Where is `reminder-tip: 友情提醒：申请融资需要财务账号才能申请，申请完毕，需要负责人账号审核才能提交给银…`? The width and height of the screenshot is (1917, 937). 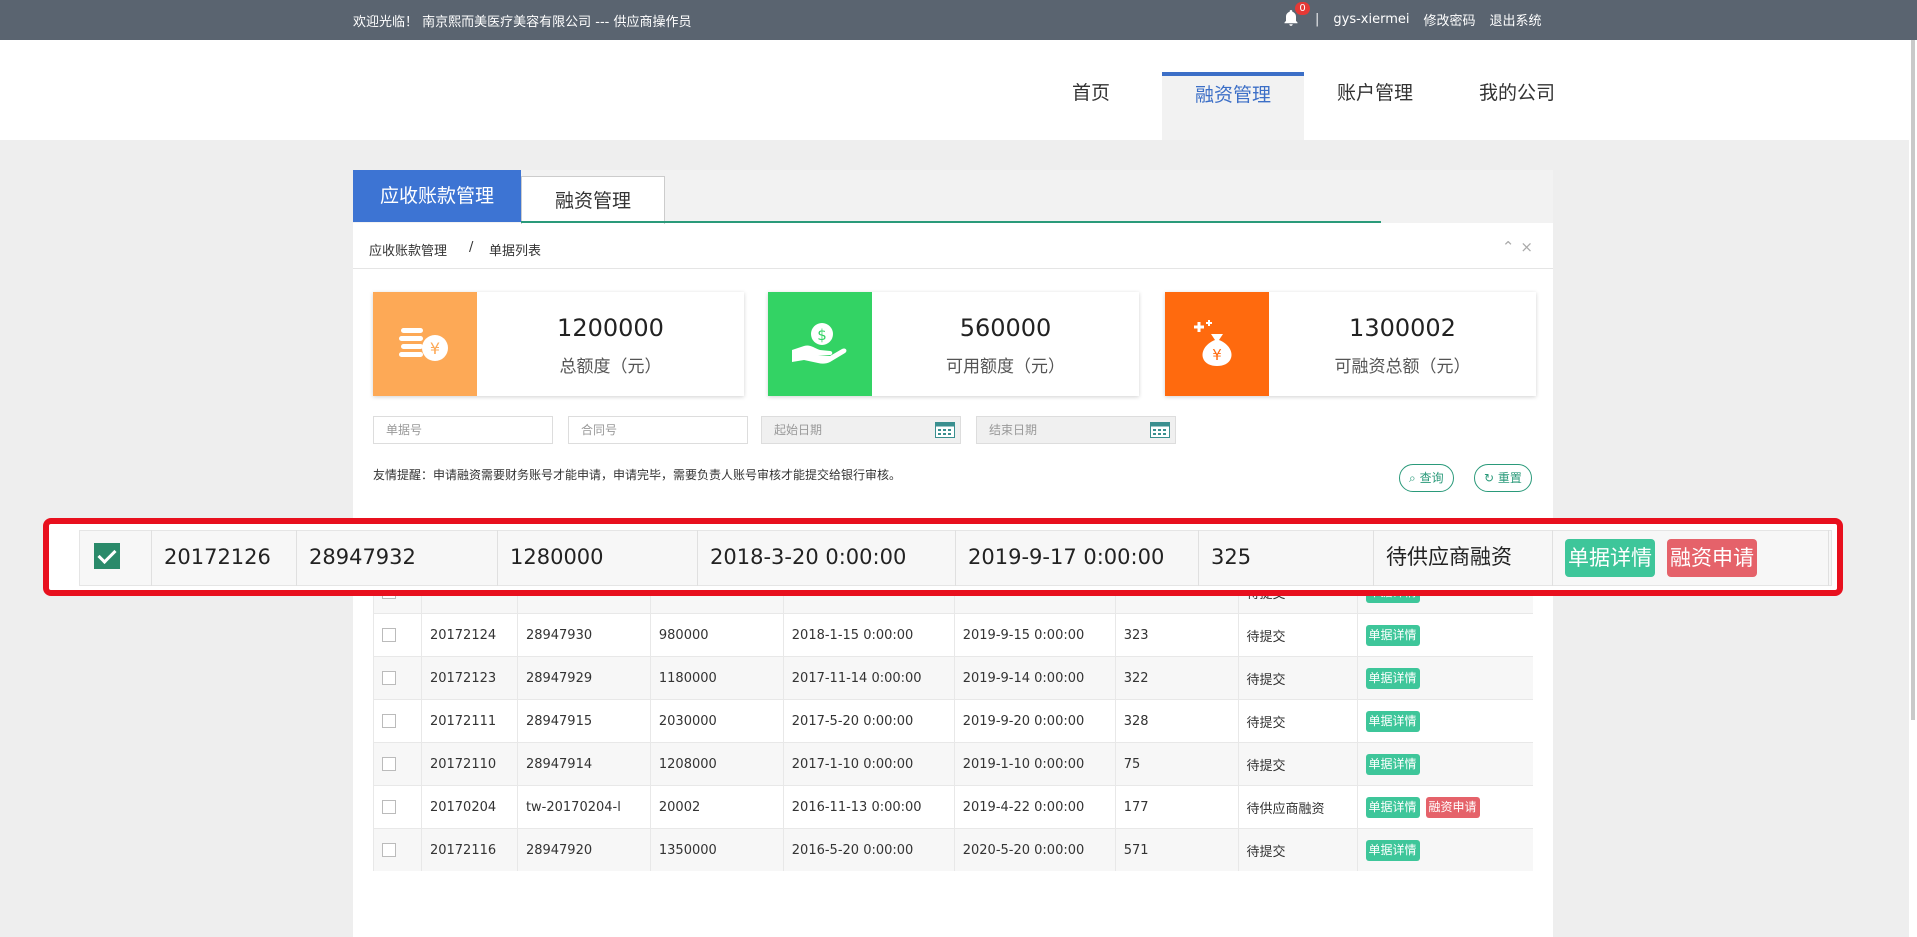
reminder-tip: 友情提醒：申请融资需要财务账号才能申请，申请完毕，需要负责人账号审核才能提交给银… is located at coordinates (637, 475).